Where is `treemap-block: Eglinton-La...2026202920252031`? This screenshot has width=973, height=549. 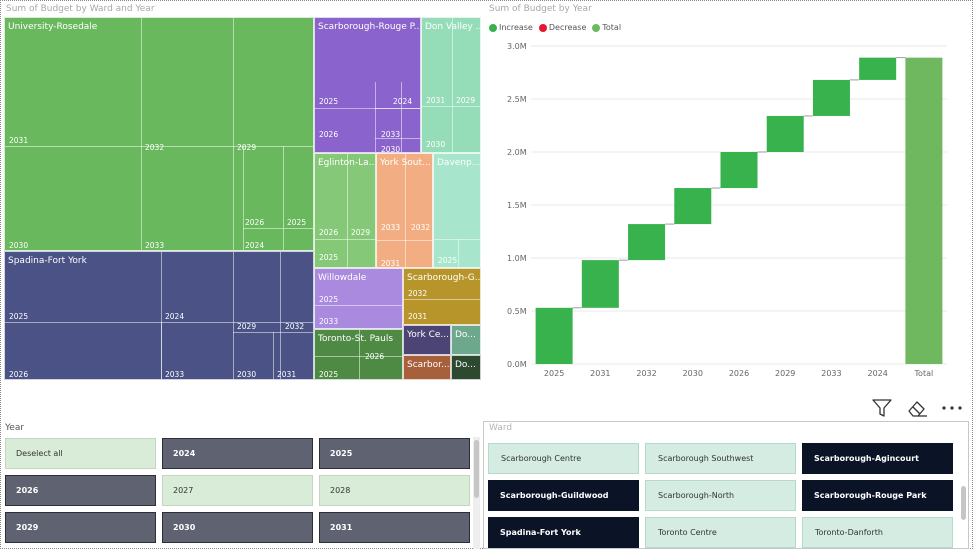 treemap-block: Eglinton-La...2026202920252031 is located at coordinates (345, 210).